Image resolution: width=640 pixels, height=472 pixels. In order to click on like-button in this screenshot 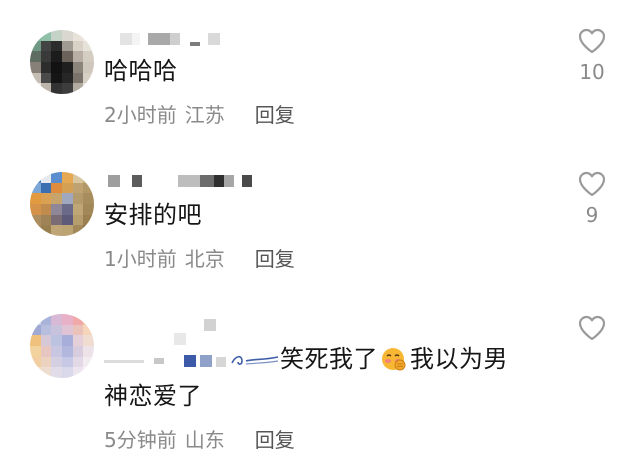, I will do `click(592, 331)`.